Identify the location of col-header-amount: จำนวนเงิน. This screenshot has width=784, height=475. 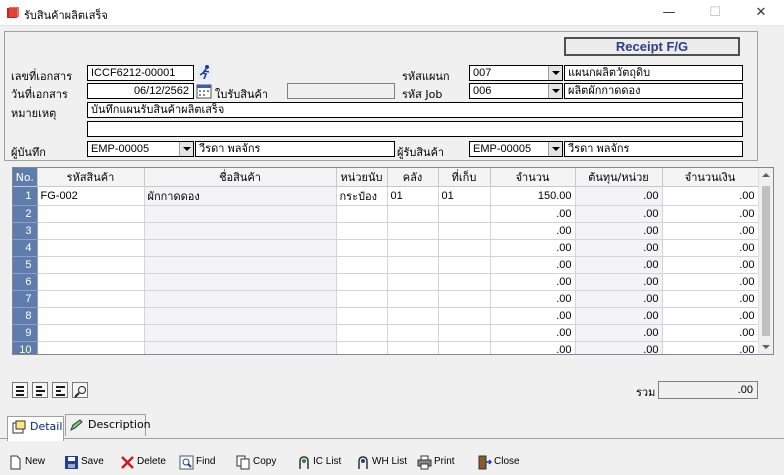
(710, 177).